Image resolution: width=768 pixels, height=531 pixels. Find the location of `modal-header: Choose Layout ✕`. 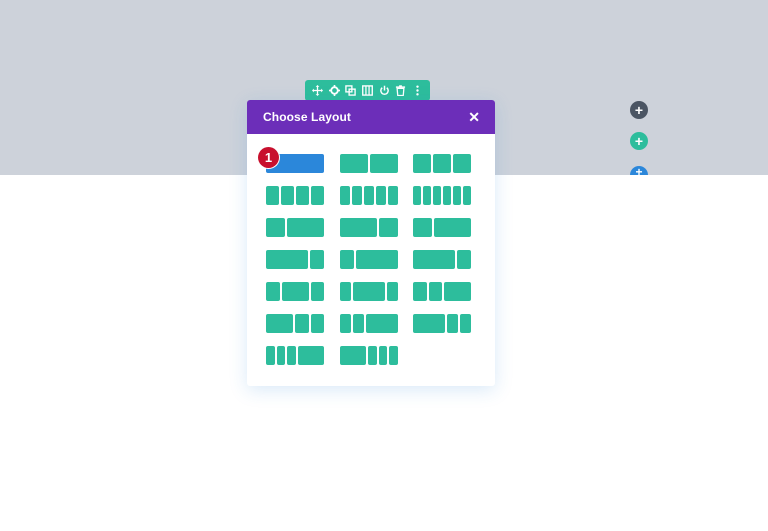

modal-header: Choose Layout ✕ is located at coordinates (371, 117).